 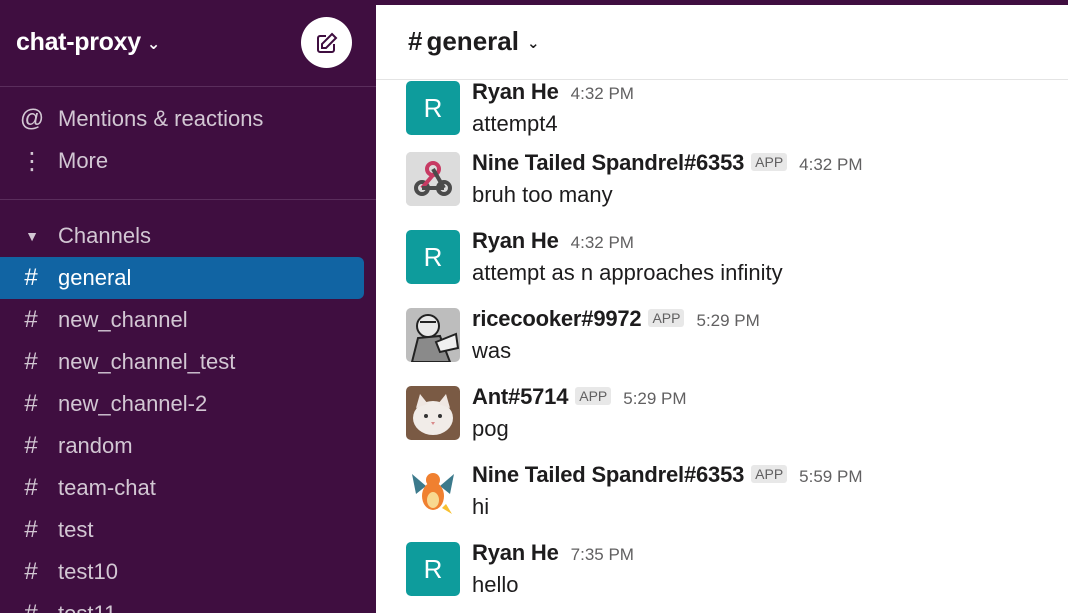 What do you see at coordinates (515, 123) in the screenshot?
I see `message-text: attempt4` at bounding box center [515, 123].